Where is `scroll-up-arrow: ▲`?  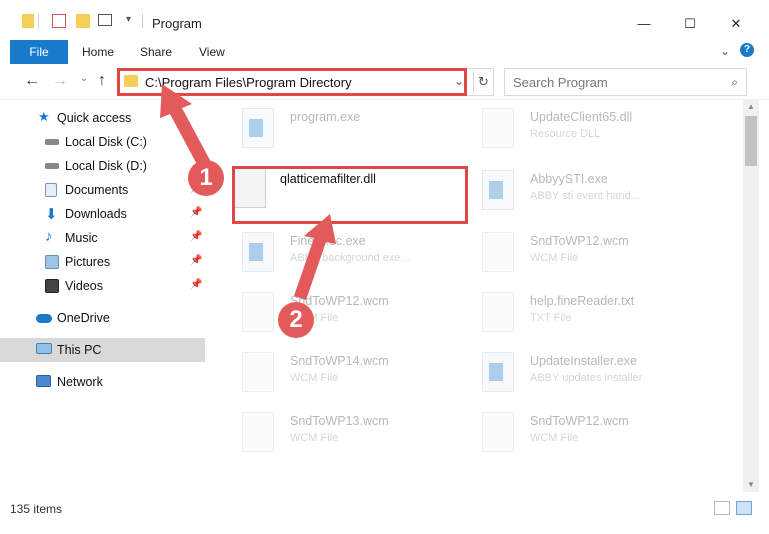 scroll-up-arrow: ▲ is located at coordinates (751, 106).